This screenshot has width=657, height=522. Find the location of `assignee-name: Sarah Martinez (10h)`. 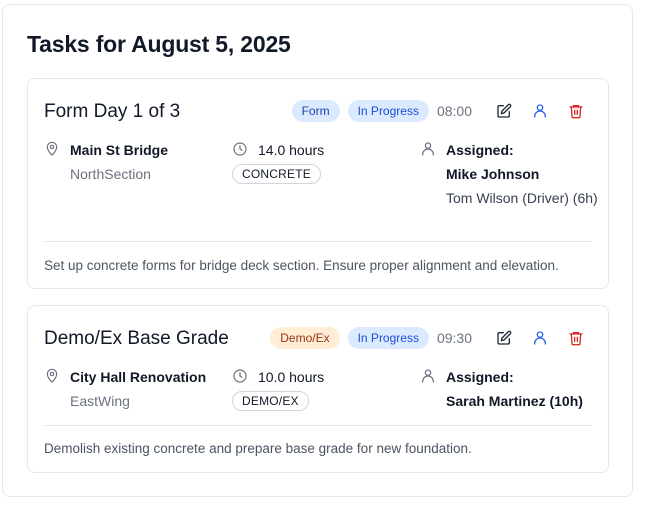

assignee-name: Sarah Martinez (10h) is located at coordinates (514, 401).